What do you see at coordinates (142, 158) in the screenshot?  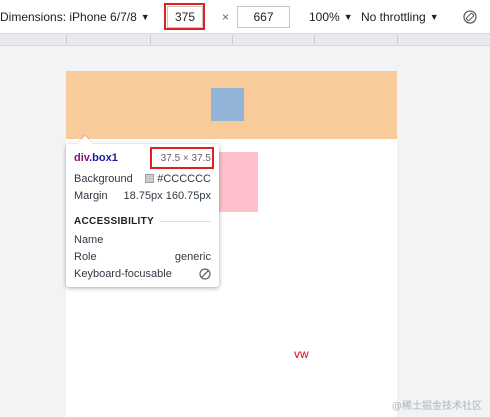 I see `tooltip-header: div.box1 37.5 × 37.5` at bounding box center [142, 158].